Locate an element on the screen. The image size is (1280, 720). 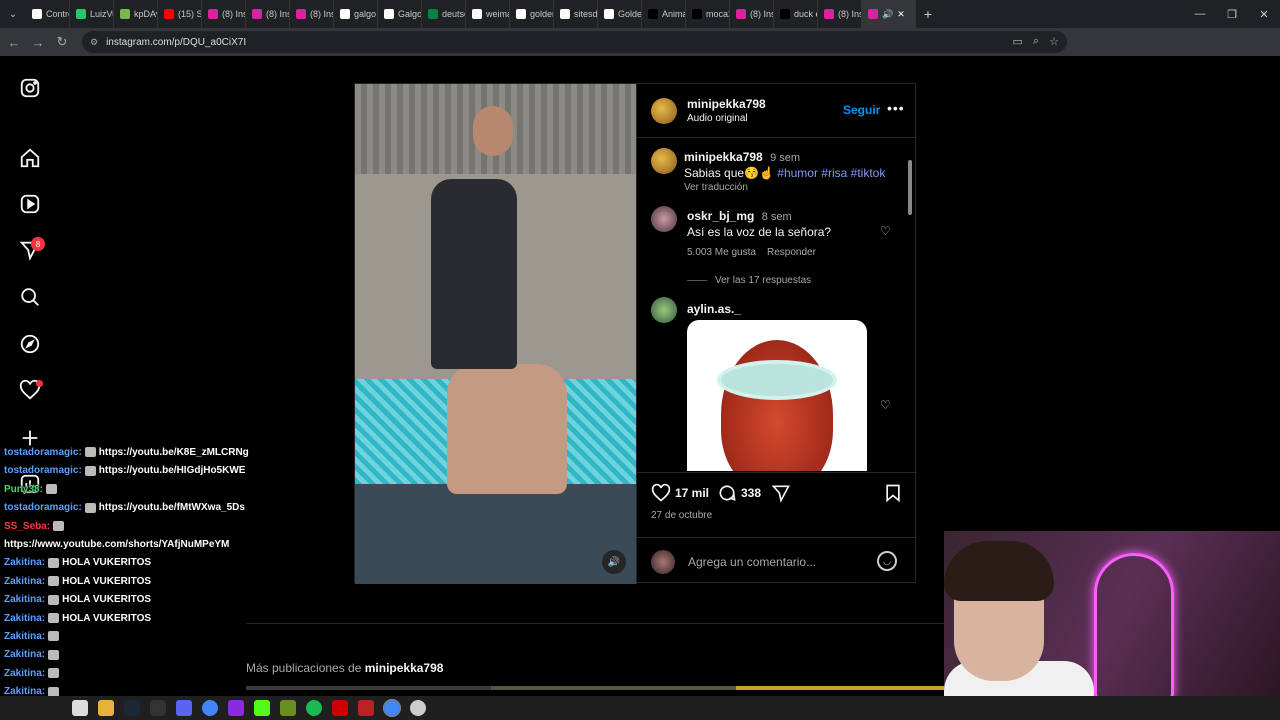
browser-tab: (15) Sc is located at coordinates (180, 14).